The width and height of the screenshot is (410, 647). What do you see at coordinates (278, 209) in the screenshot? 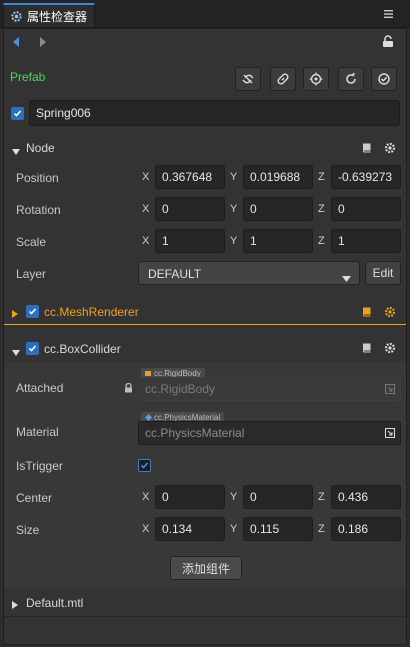
I see `rotation-y-input: 0` at bounding box center [278, 209].